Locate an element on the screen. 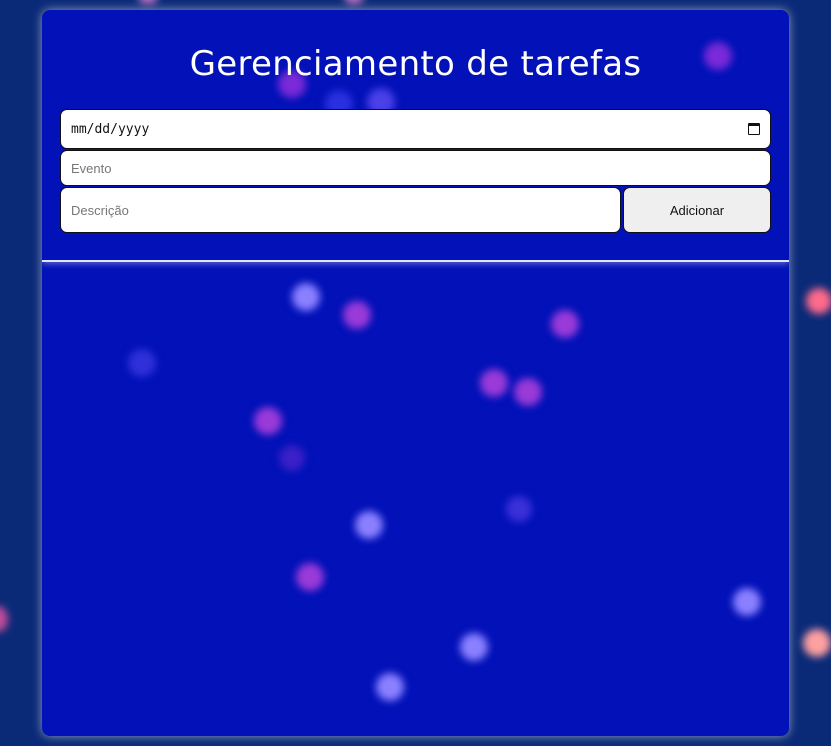 The image size is (831, 746). add-button: Adicionar is located at coordinates (697, 210).